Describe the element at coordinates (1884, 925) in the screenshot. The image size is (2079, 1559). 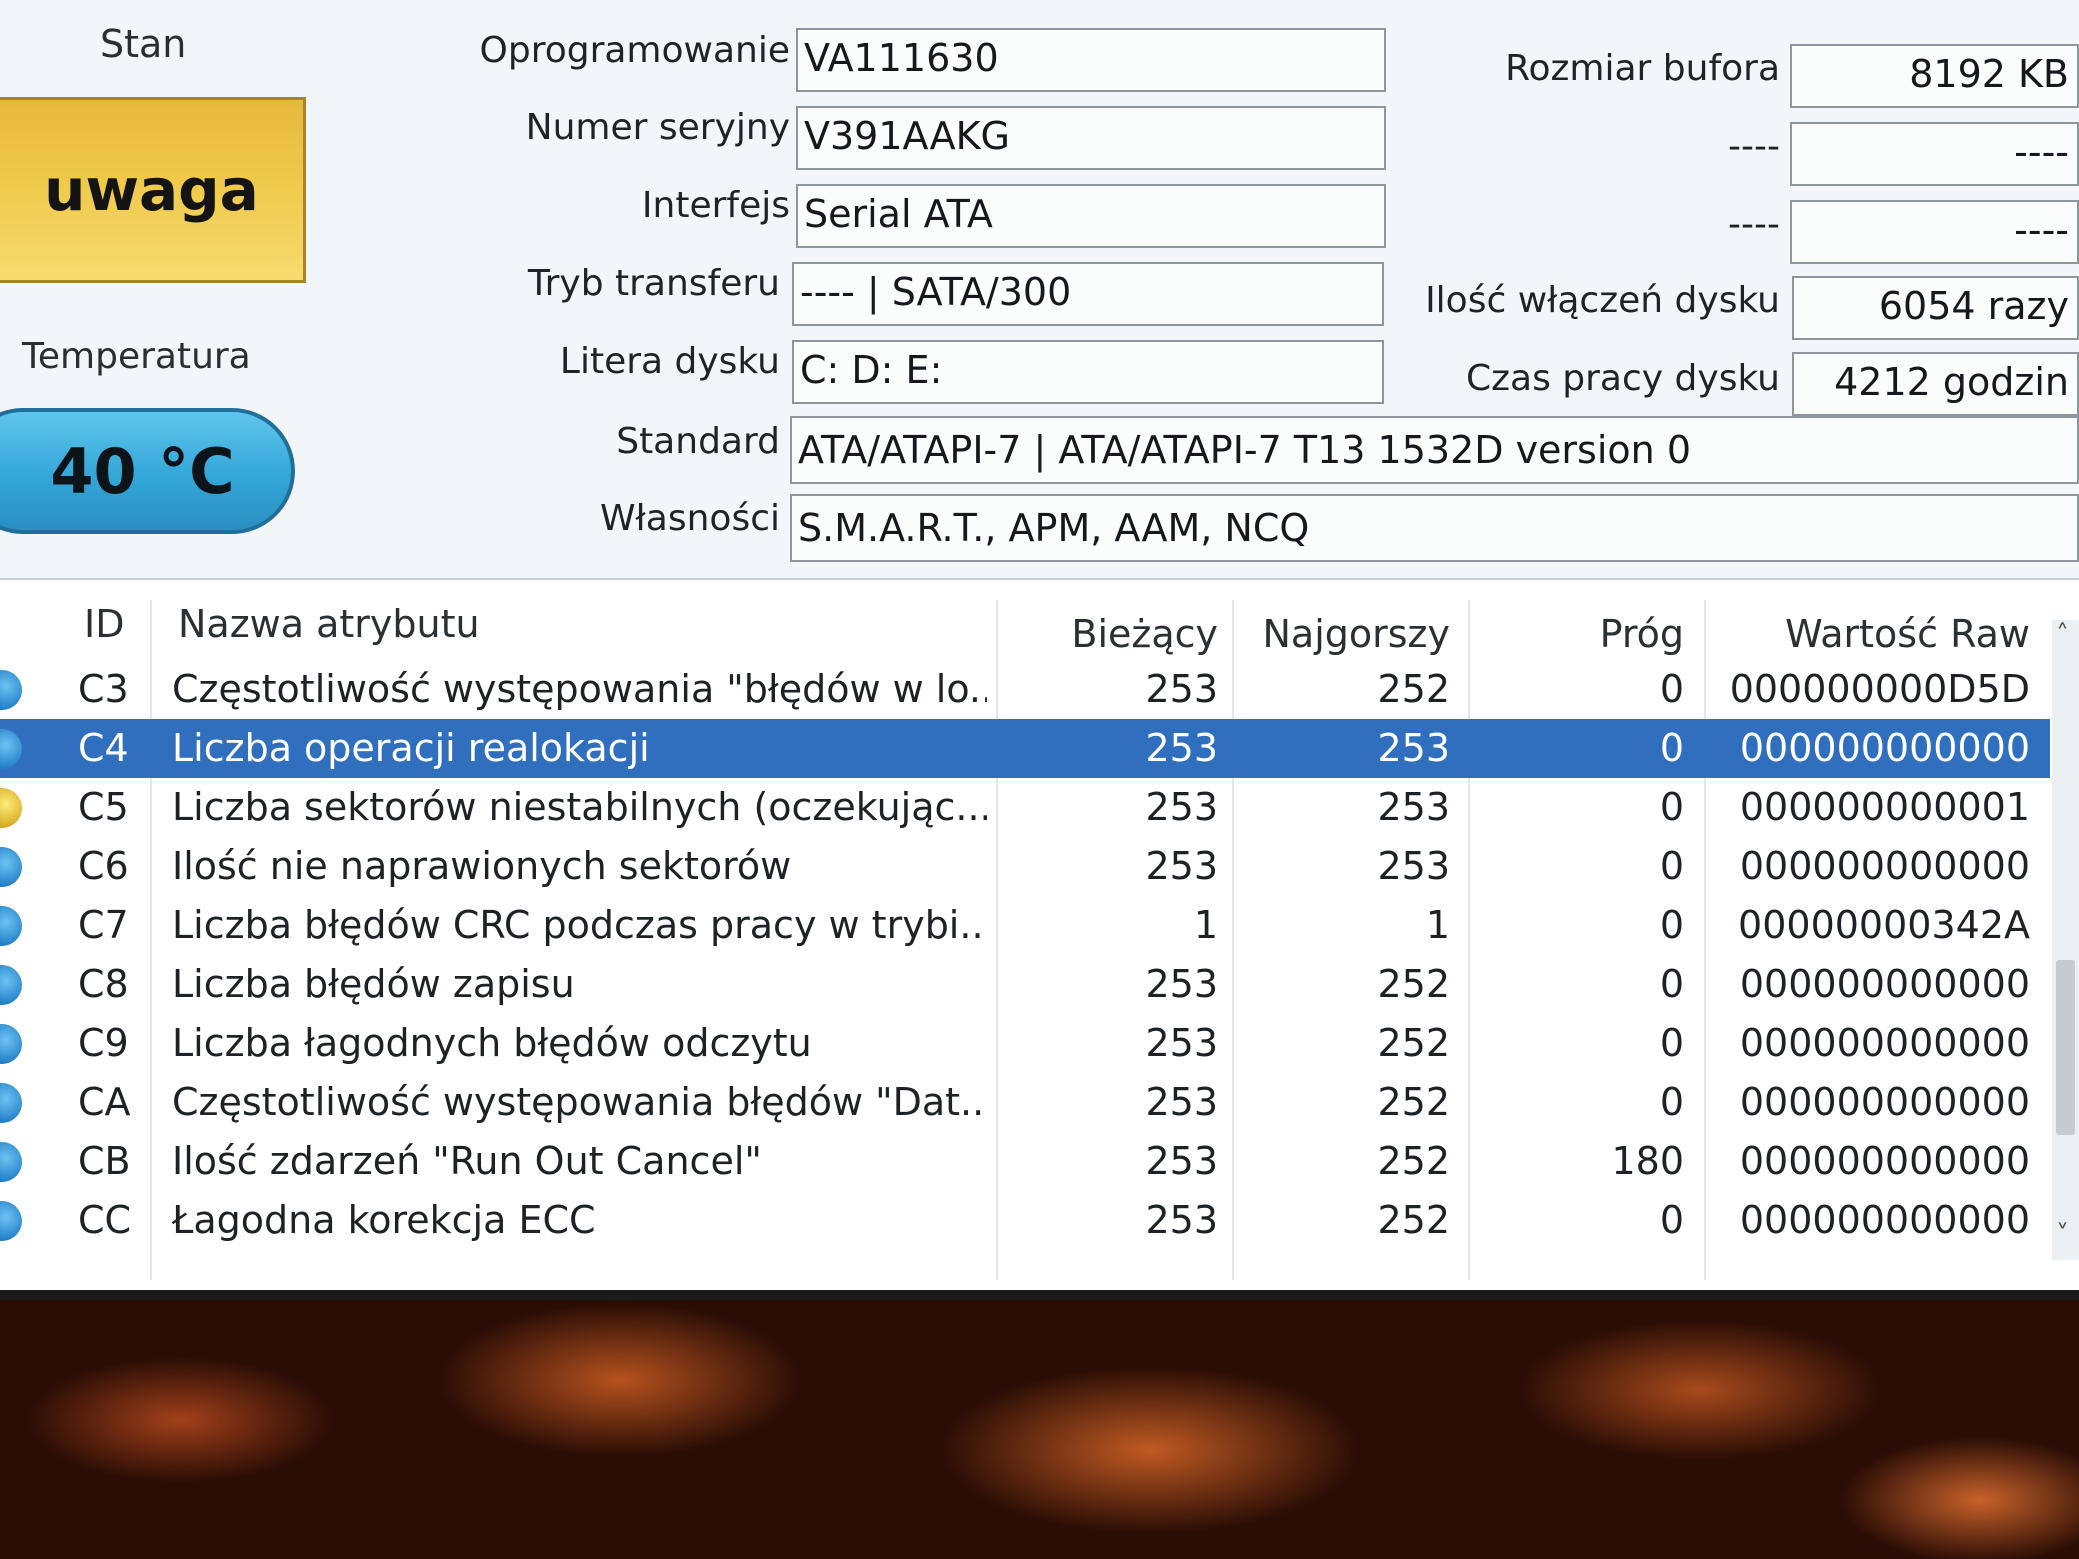
I see `cell-raw: 00000000342A` at that location.